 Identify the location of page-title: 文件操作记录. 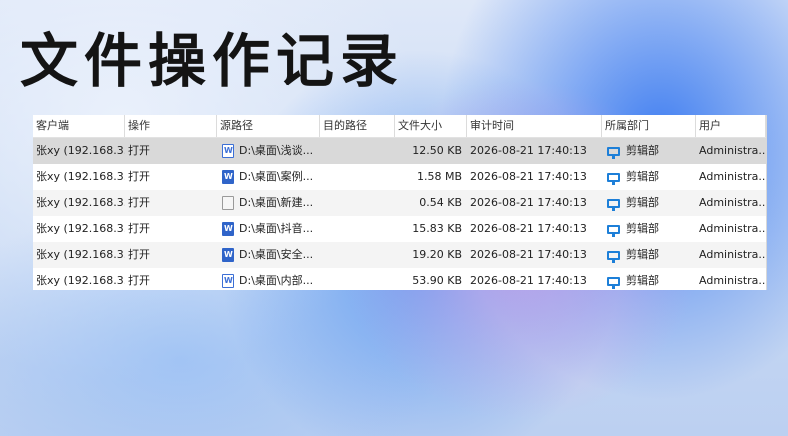
(212, 61).